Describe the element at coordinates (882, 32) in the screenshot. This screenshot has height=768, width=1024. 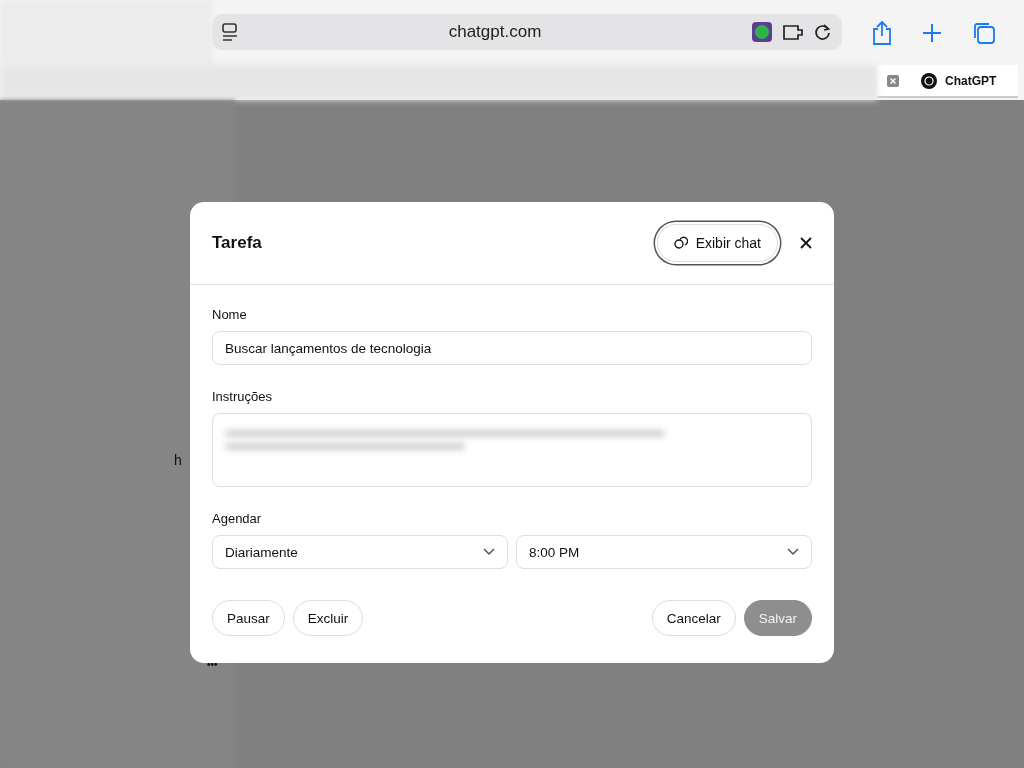
I see `share-icon` at that location.